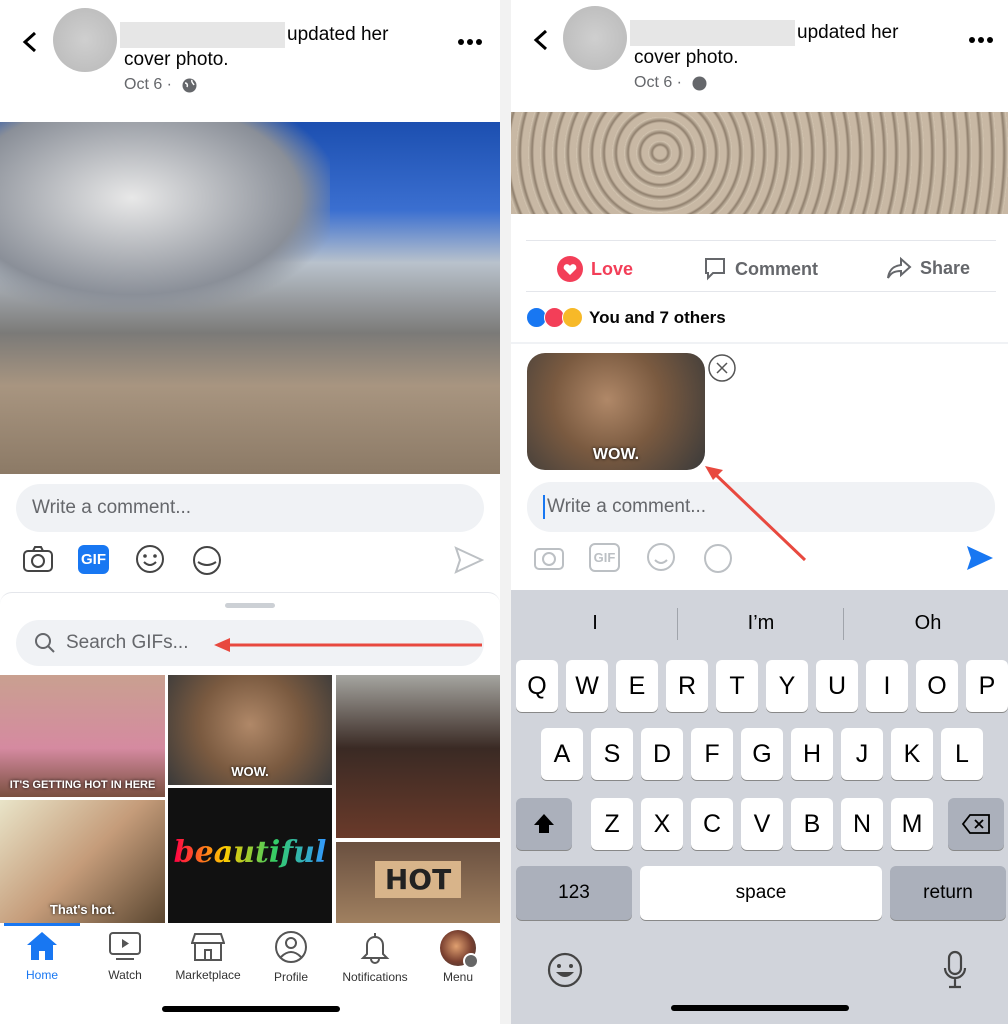 The image size is (1008, 1024). I want to click on tab-notifications: Notifications, so click(375, 957).